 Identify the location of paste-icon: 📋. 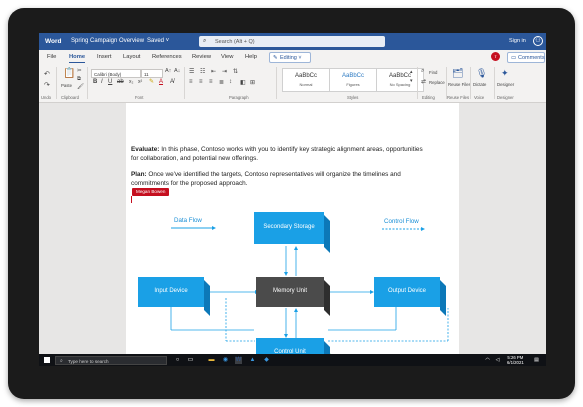
(69, 73).